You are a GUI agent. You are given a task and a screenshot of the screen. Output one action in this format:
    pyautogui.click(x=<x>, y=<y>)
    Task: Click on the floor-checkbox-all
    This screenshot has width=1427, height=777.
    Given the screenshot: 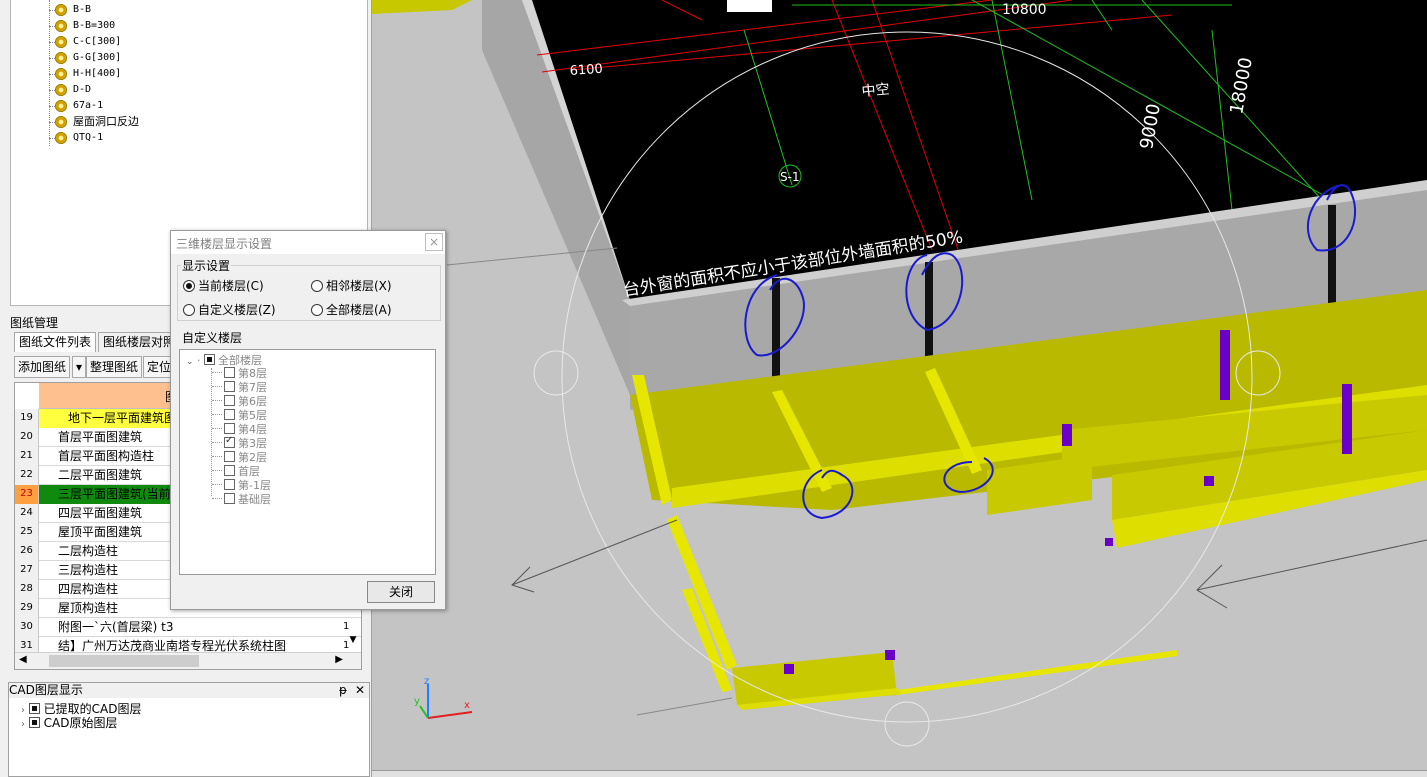 What is the action you would take?
    pyautogui.click(x=210, y=359)
    